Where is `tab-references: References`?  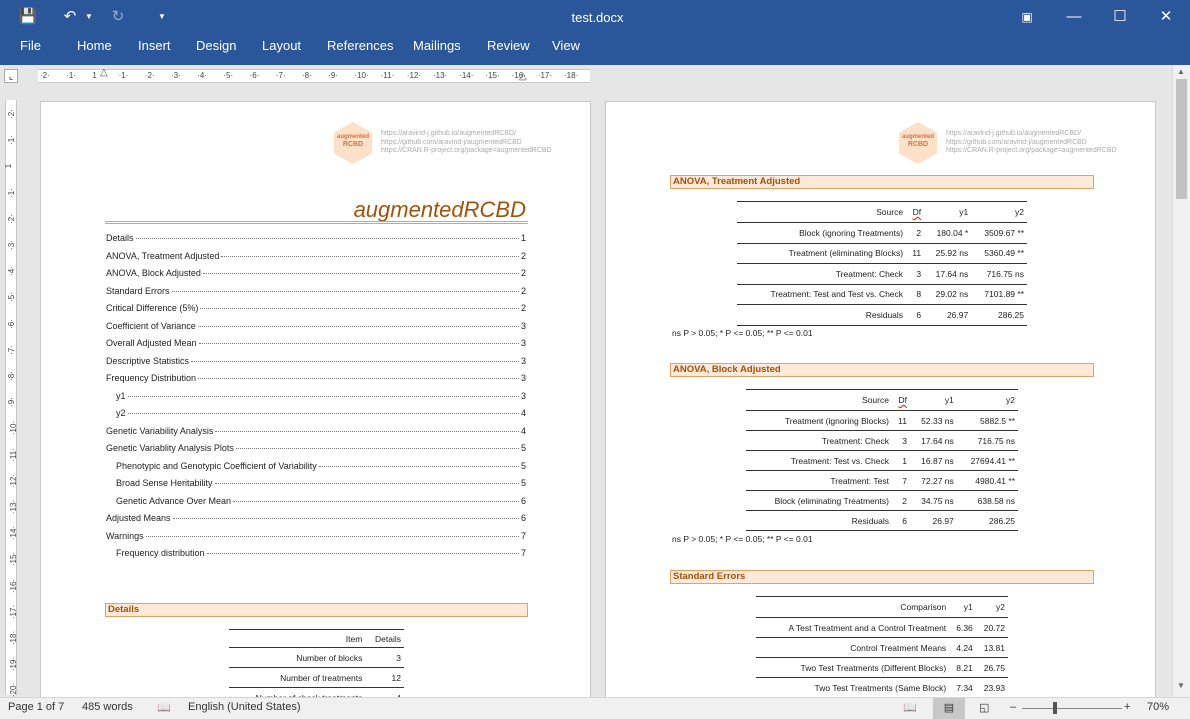 tab-references: References is located at coordinates (360, 46).